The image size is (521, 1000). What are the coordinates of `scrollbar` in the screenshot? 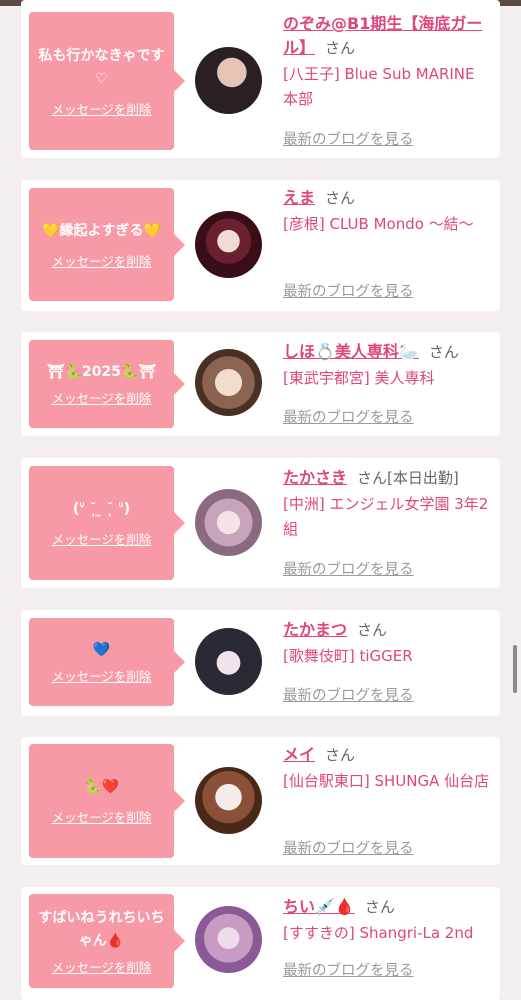 It's located at (515, 669).